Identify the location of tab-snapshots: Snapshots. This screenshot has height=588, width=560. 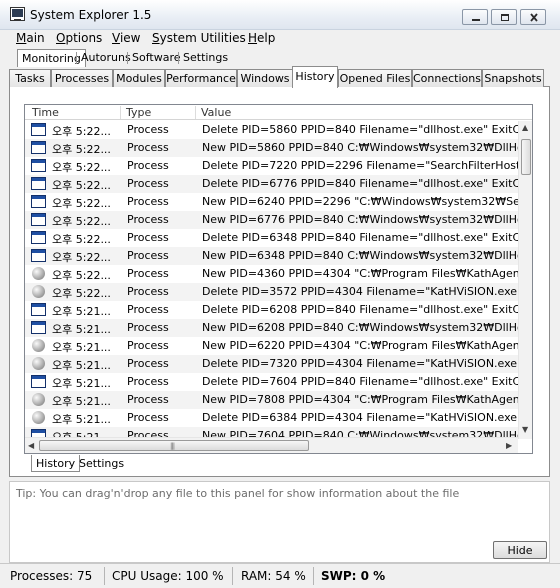
(513, 78).